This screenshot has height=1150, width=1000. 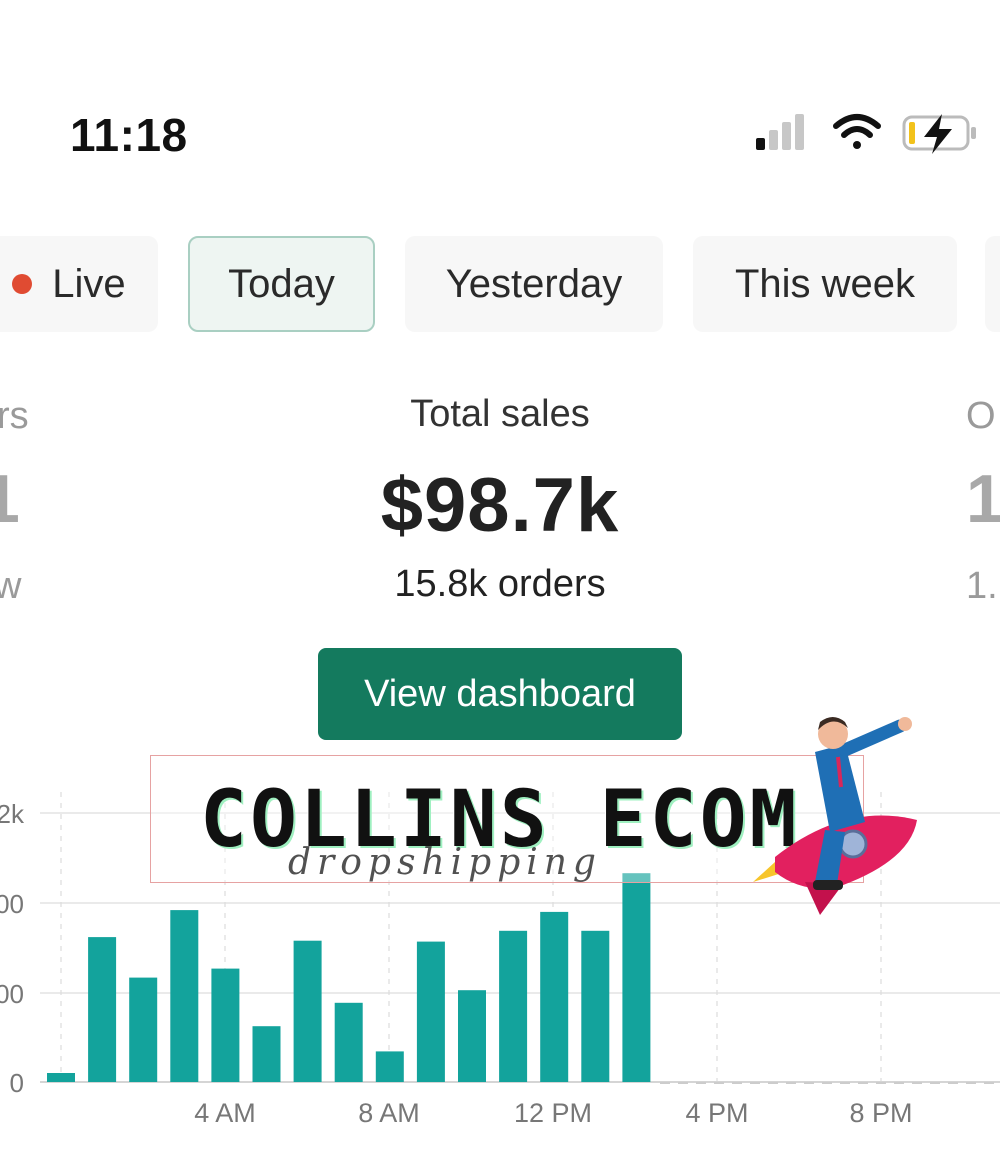 What do you see at coordinates (129, 135) in the screenshot?
I see `status-time: 11:18` at bounding box center [129, 135].